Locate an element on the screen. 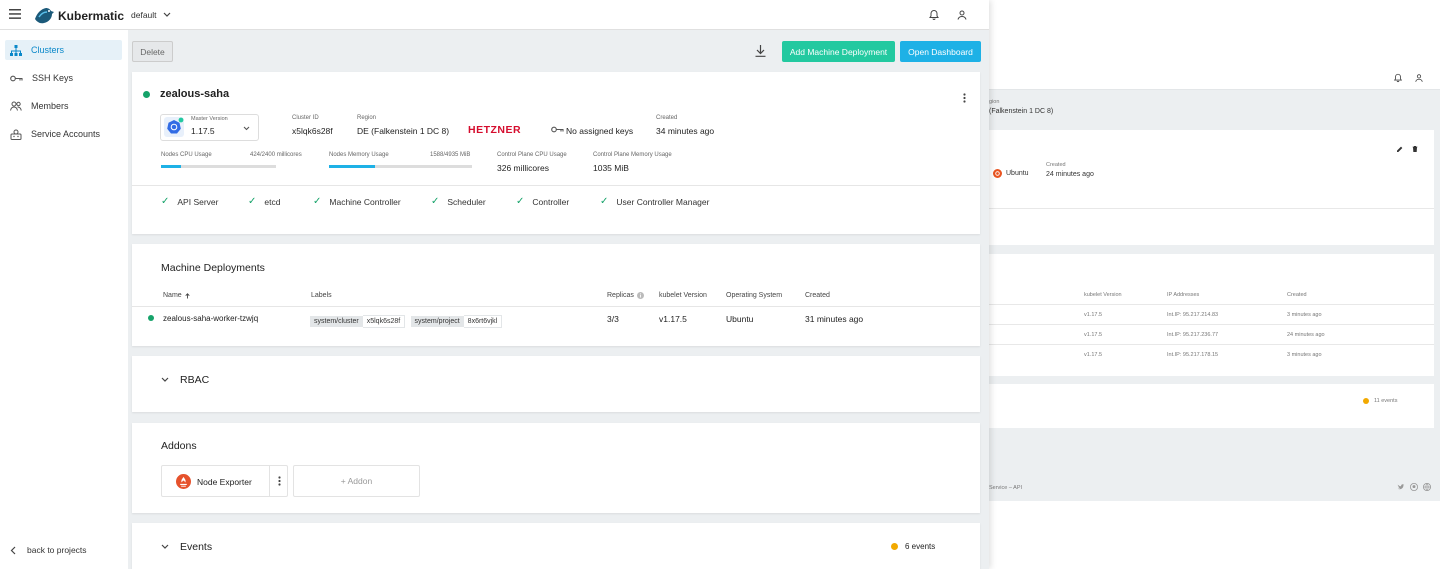 The width and height of the screenshot is (1440, 569). cpu-usage-bar is located at coordinates (218, 166).